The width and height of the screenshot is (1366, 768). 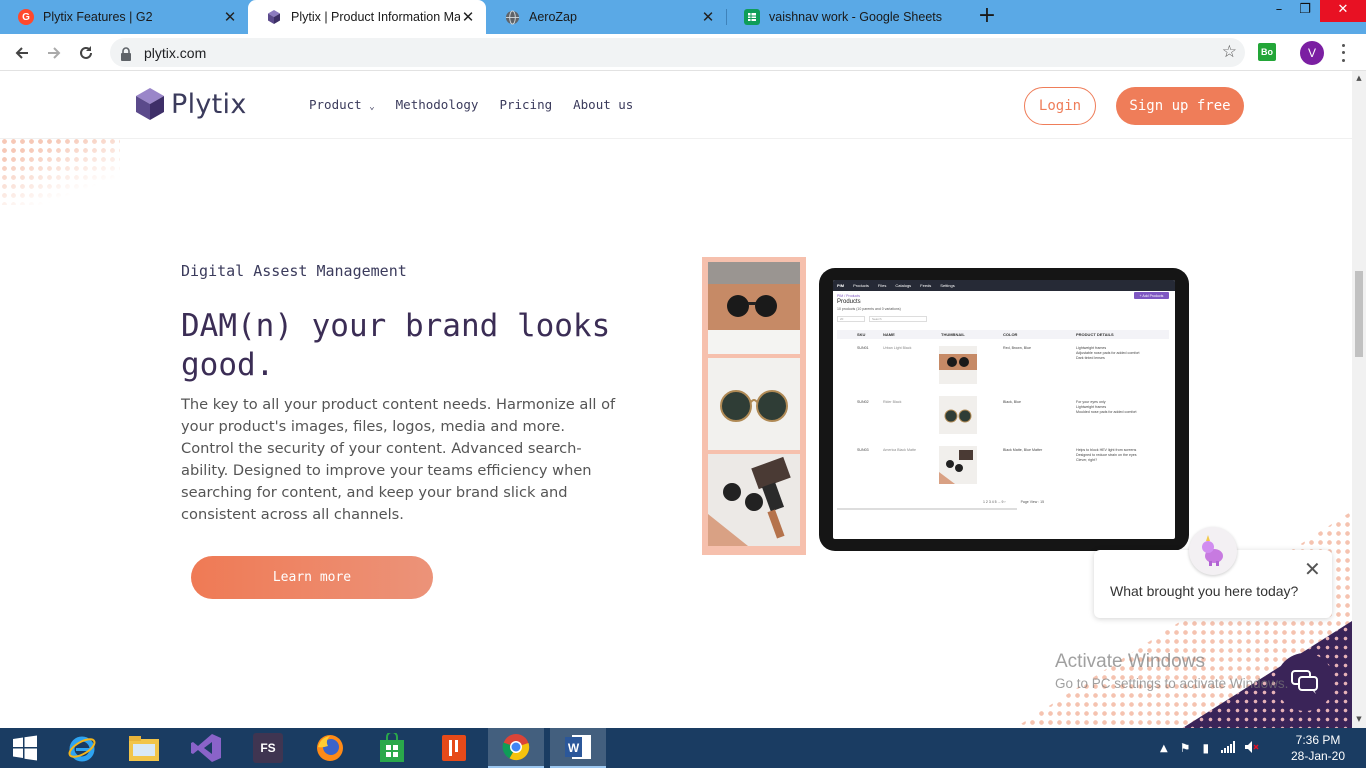 I want to click on flag-icon: ⚑, so click(x=1185, y=748).